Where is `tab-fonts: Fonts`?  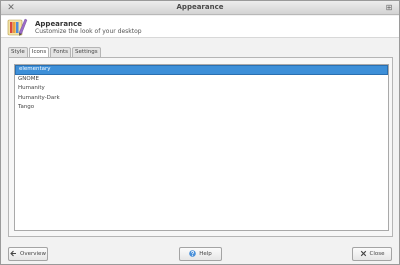
tab-fonts: Fonts is located at coordinates (61, 52).